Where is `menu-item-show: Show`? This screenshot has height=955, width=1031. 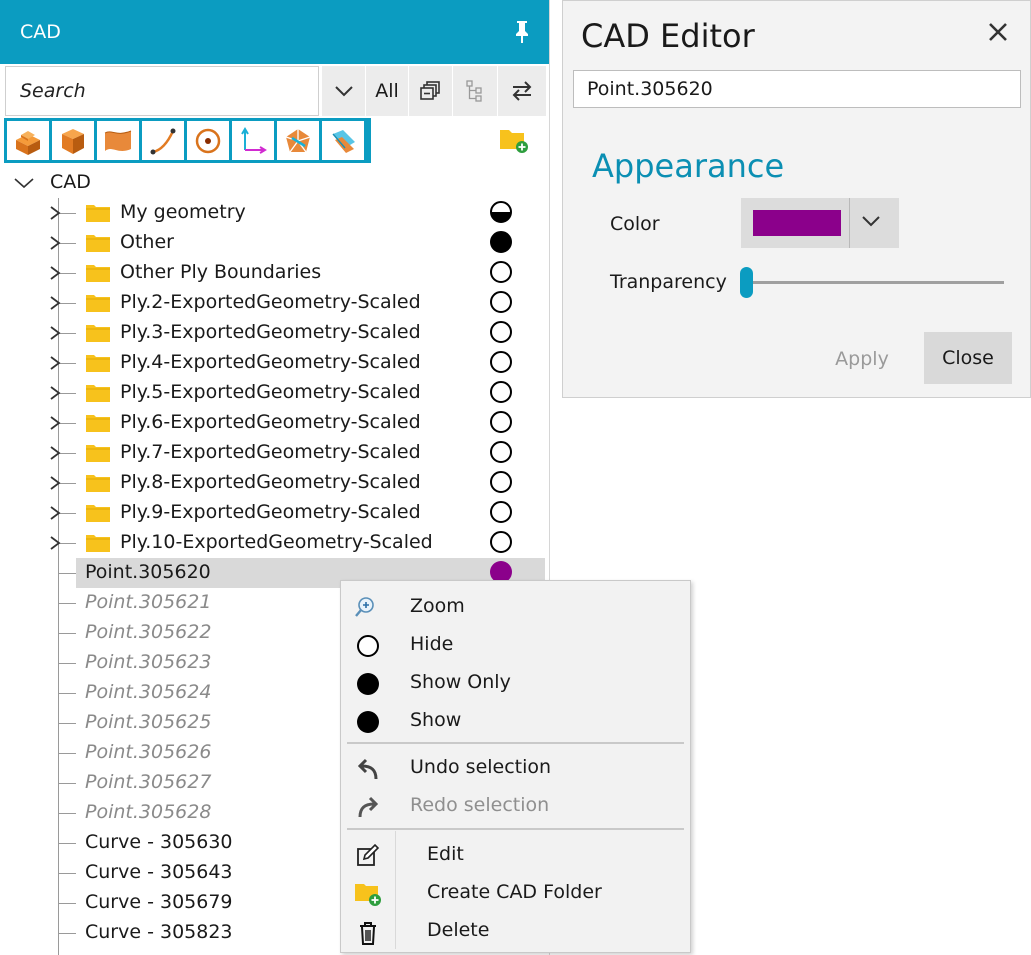 menu-item-show: Show is located at coordinates (515, 721).